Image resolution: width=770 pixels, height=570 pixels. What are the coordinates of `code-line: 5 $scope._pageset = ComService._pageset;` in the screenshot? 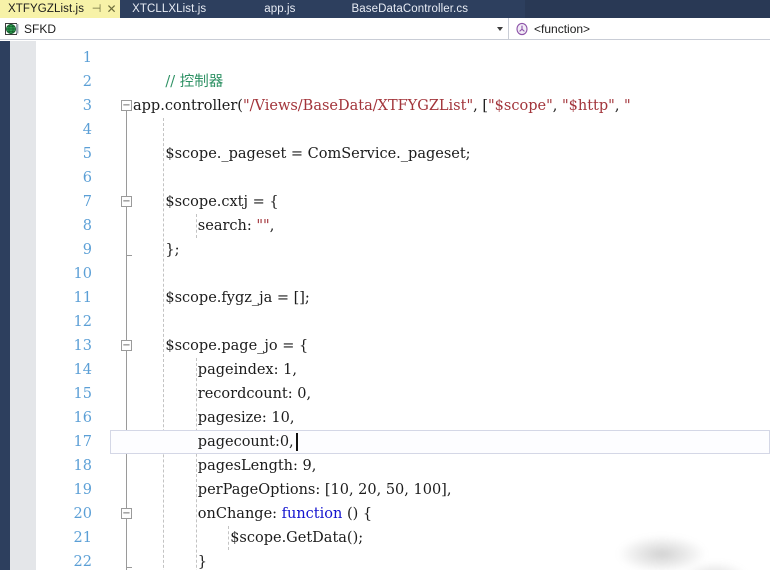 It's located at (385, 154).